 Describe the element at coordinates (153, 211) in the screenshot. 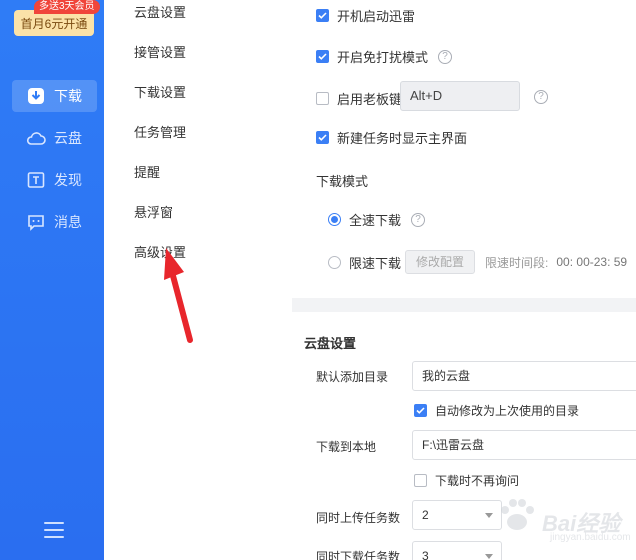

I see `settings-nav-floating-window: 悬浮窗` at that location.